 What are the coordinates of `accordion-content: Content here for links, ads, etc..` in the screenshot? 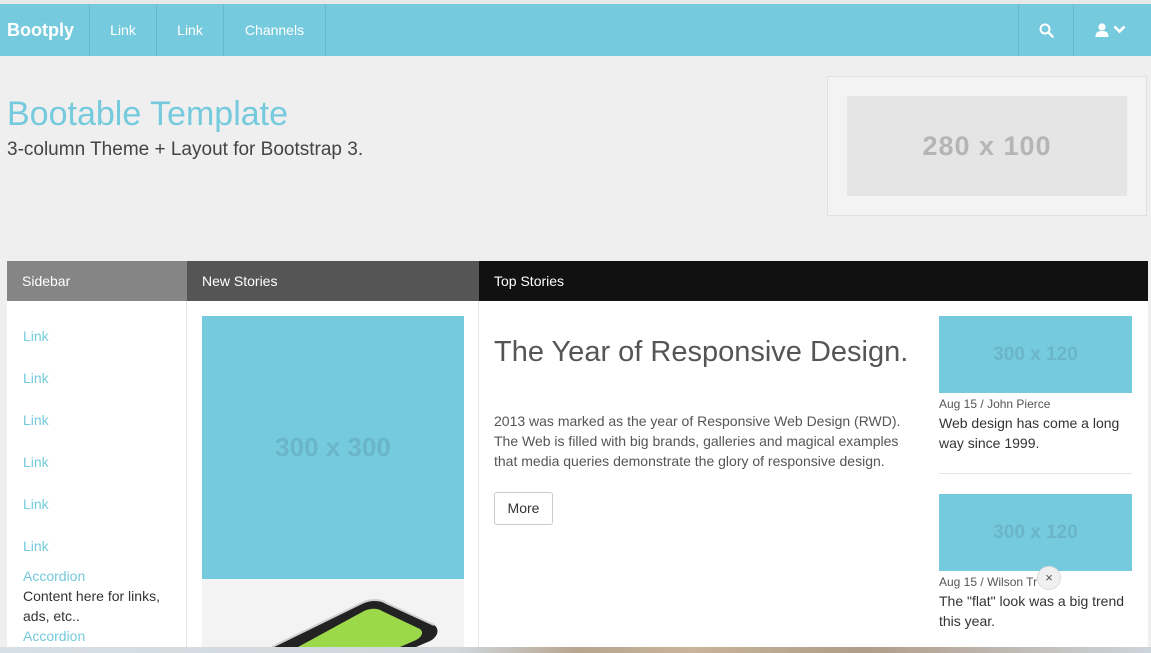 It's located at (91, 606).